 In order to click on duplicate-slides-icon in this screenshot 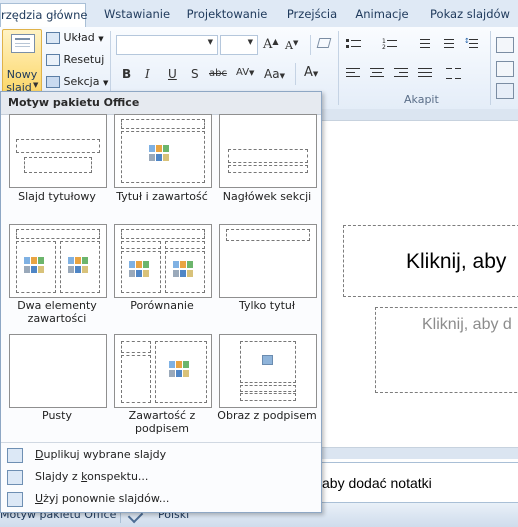, I will do `click(15, 455)`.